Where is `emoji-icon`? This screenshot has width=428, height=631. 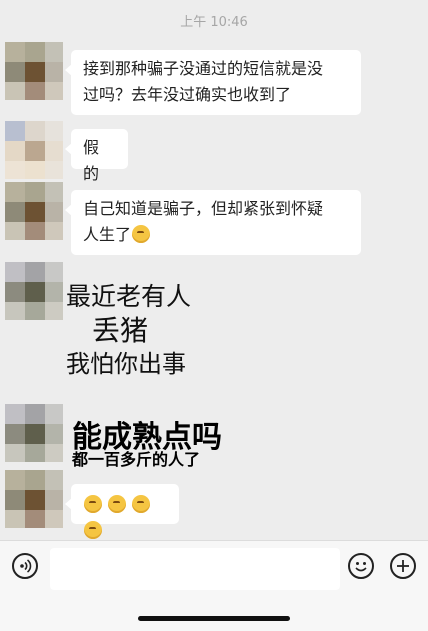
emoji-icon is located at coordinates (361, 566).